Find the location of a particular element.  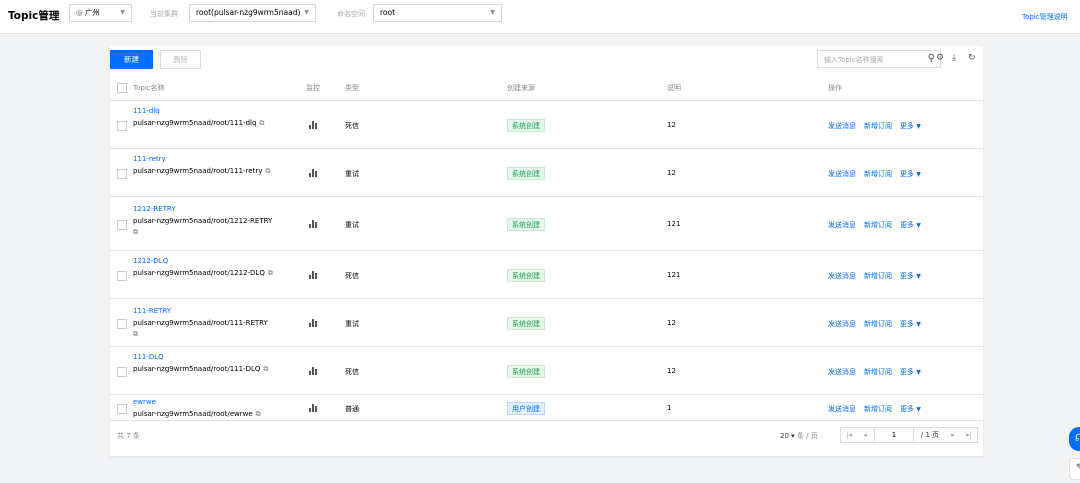

topic-name-link: 111-dlq is located at coordinates (146, 111).